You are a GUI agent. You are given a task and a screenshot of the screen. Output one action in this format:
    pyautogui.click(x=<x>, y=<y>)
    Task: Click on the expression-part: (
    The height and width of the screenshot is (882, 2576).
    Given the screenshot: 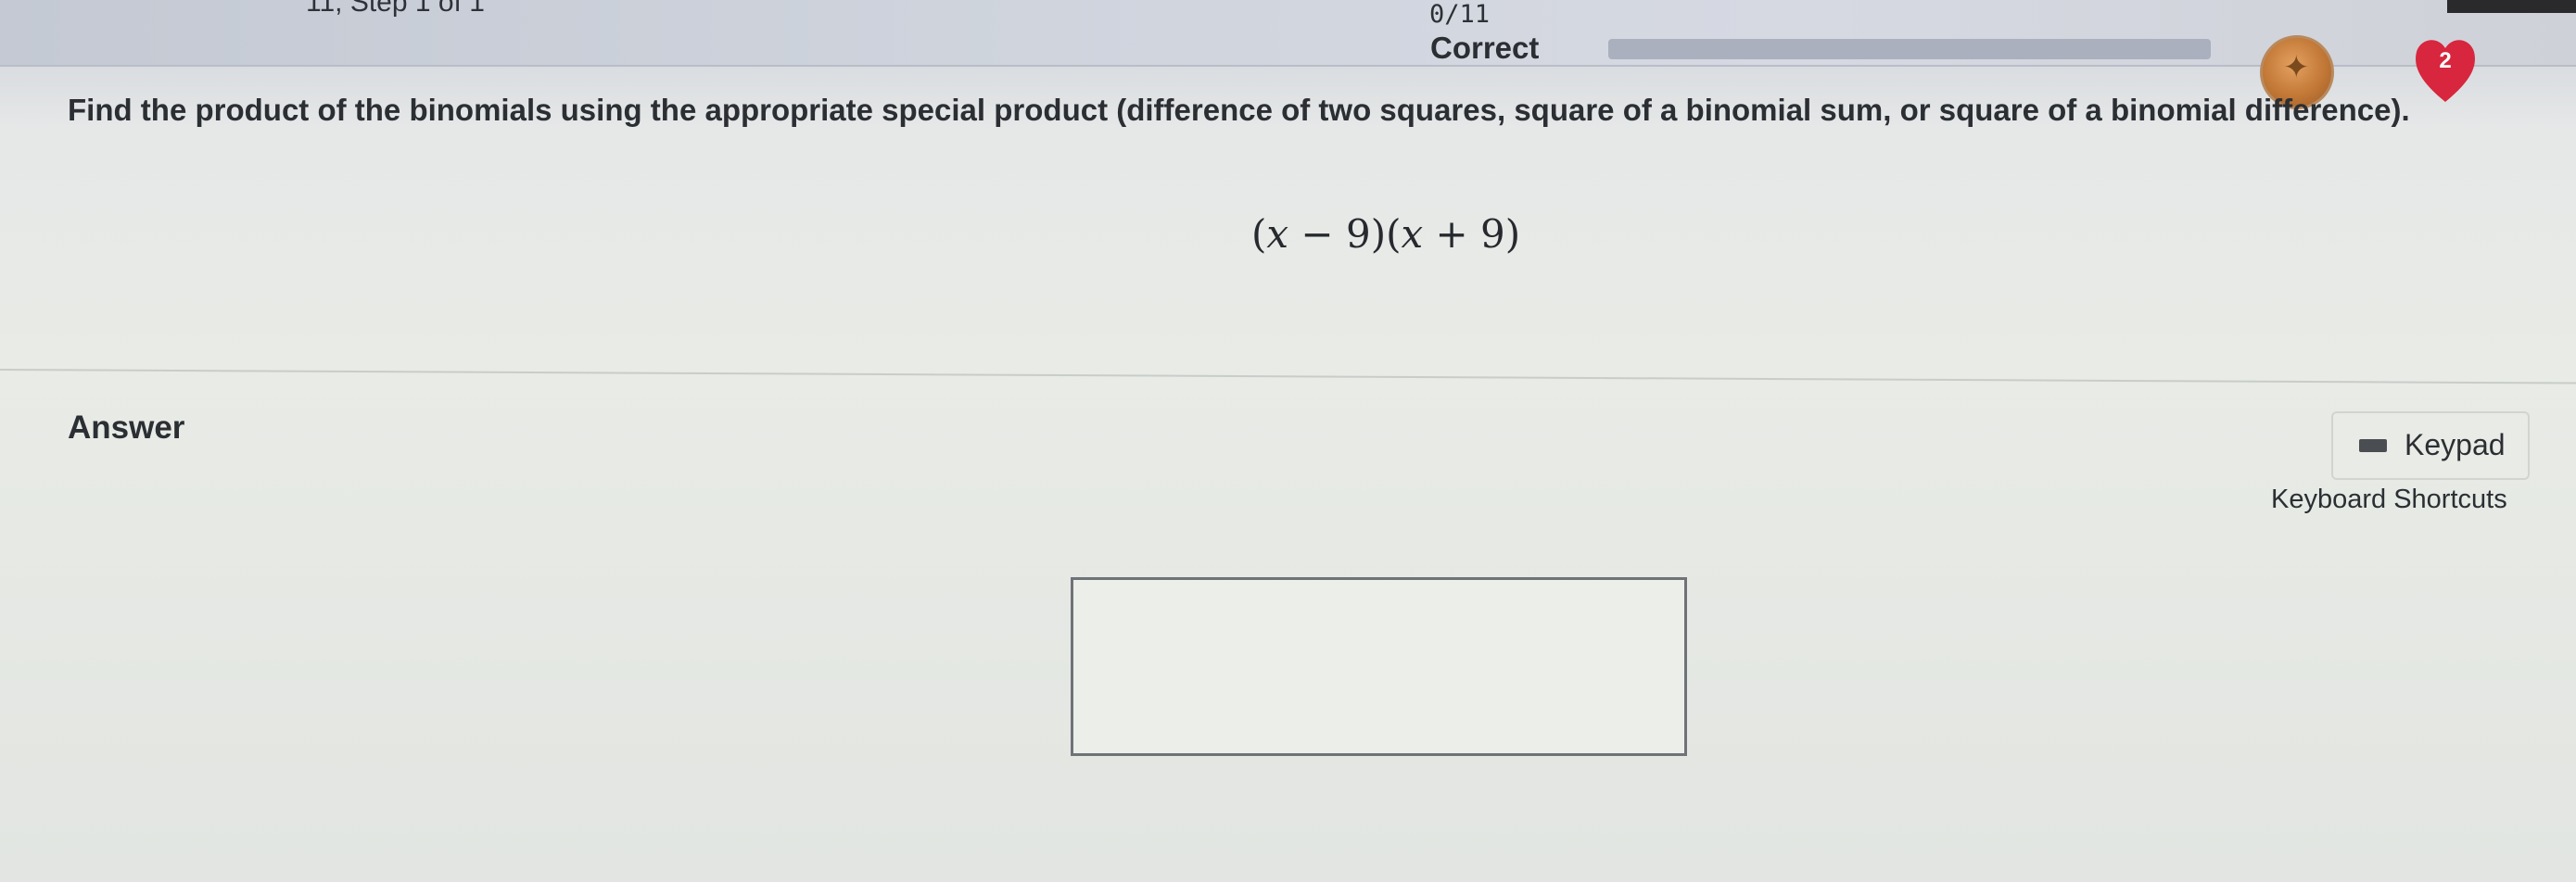 What is the action you would take?
    pyautogui.click(x=1259, y=234)
    